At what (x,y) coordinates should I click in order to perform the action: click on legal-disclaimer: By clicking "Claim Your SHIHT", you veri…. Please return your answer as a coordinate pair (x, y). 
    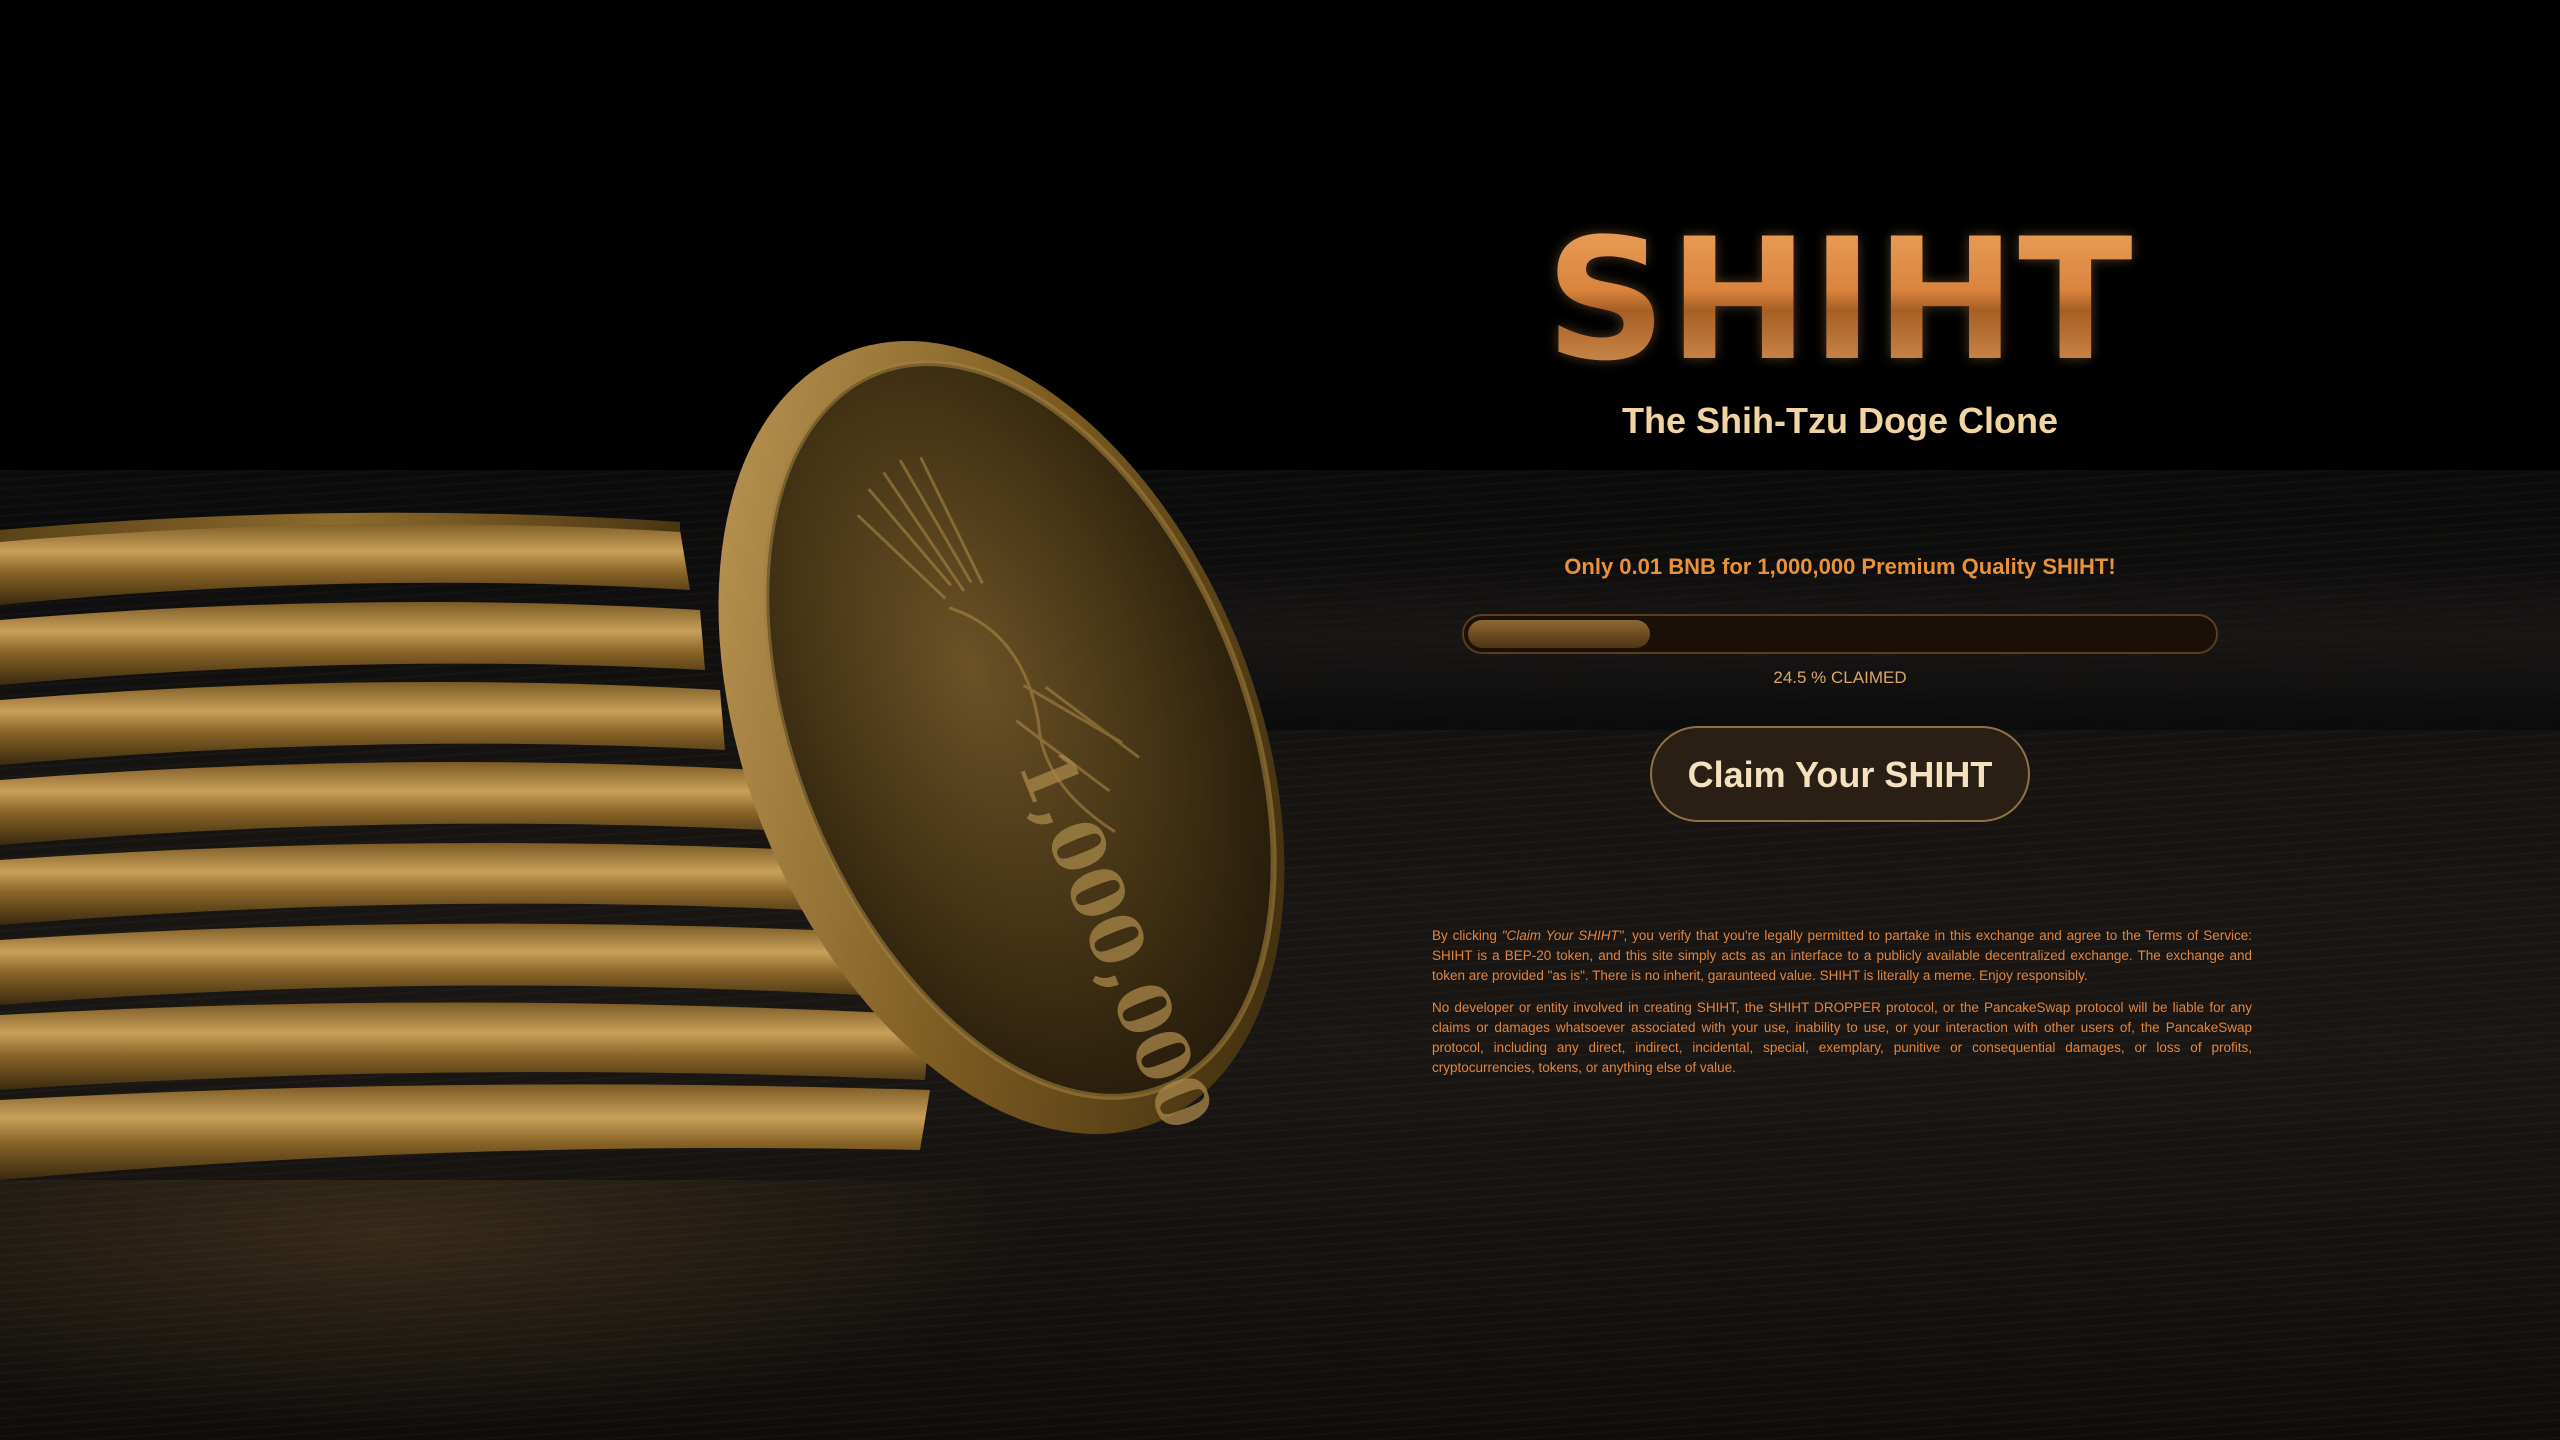
    Looking at the image, I should click on (1842, 1008).